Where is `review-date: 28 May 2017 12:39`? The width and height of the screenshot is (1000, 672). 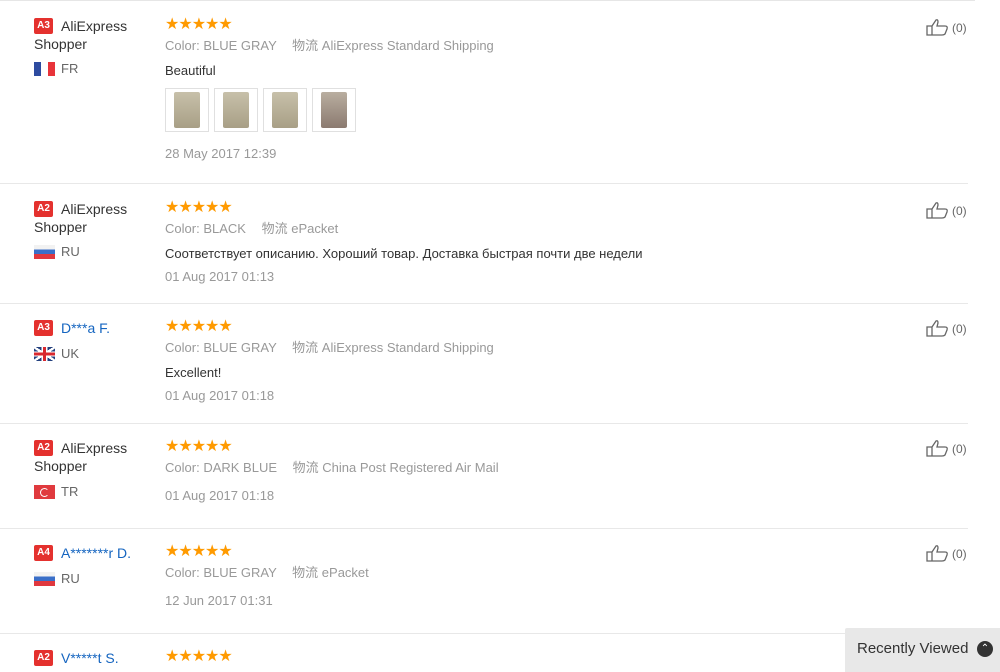
review-date: 28 May 2017 12:39 is located at coordinates (221, 153).